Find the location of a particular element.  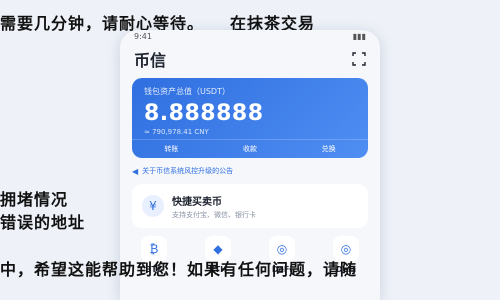

receive-button: 收款 is located at coordinates (250, 149).